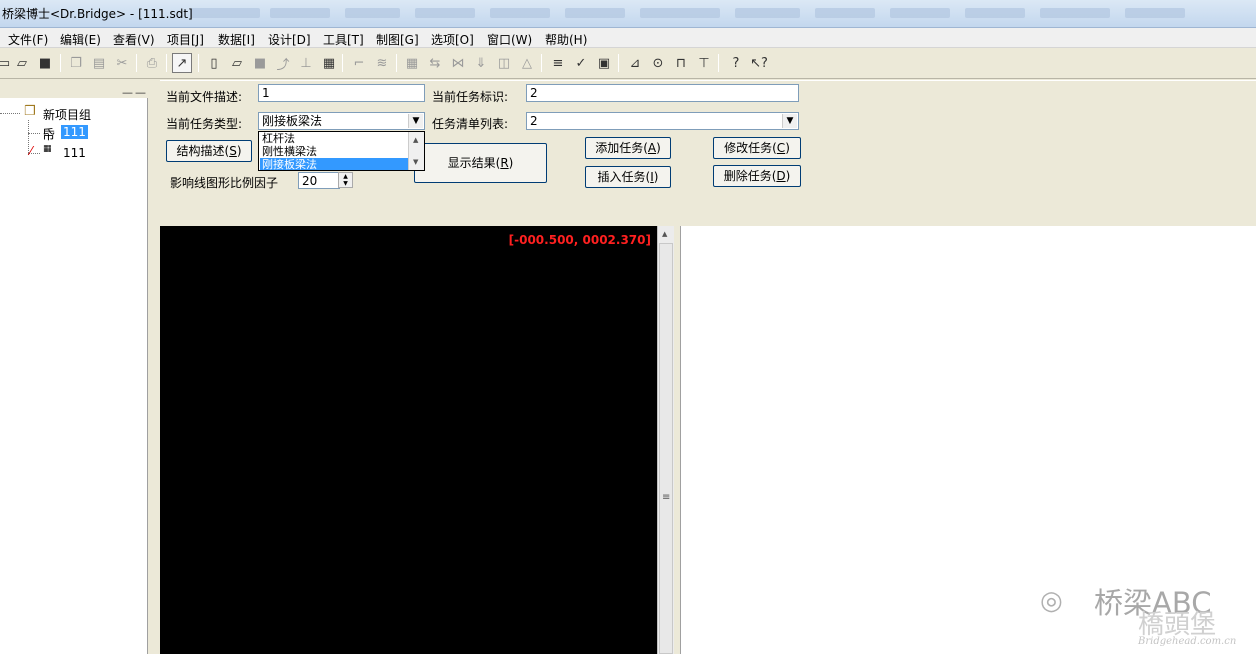  What do you see at coordinates (260, 63) in the screenshot?
I see `save-doc-icon: ■` at bounding box center [260, 63].